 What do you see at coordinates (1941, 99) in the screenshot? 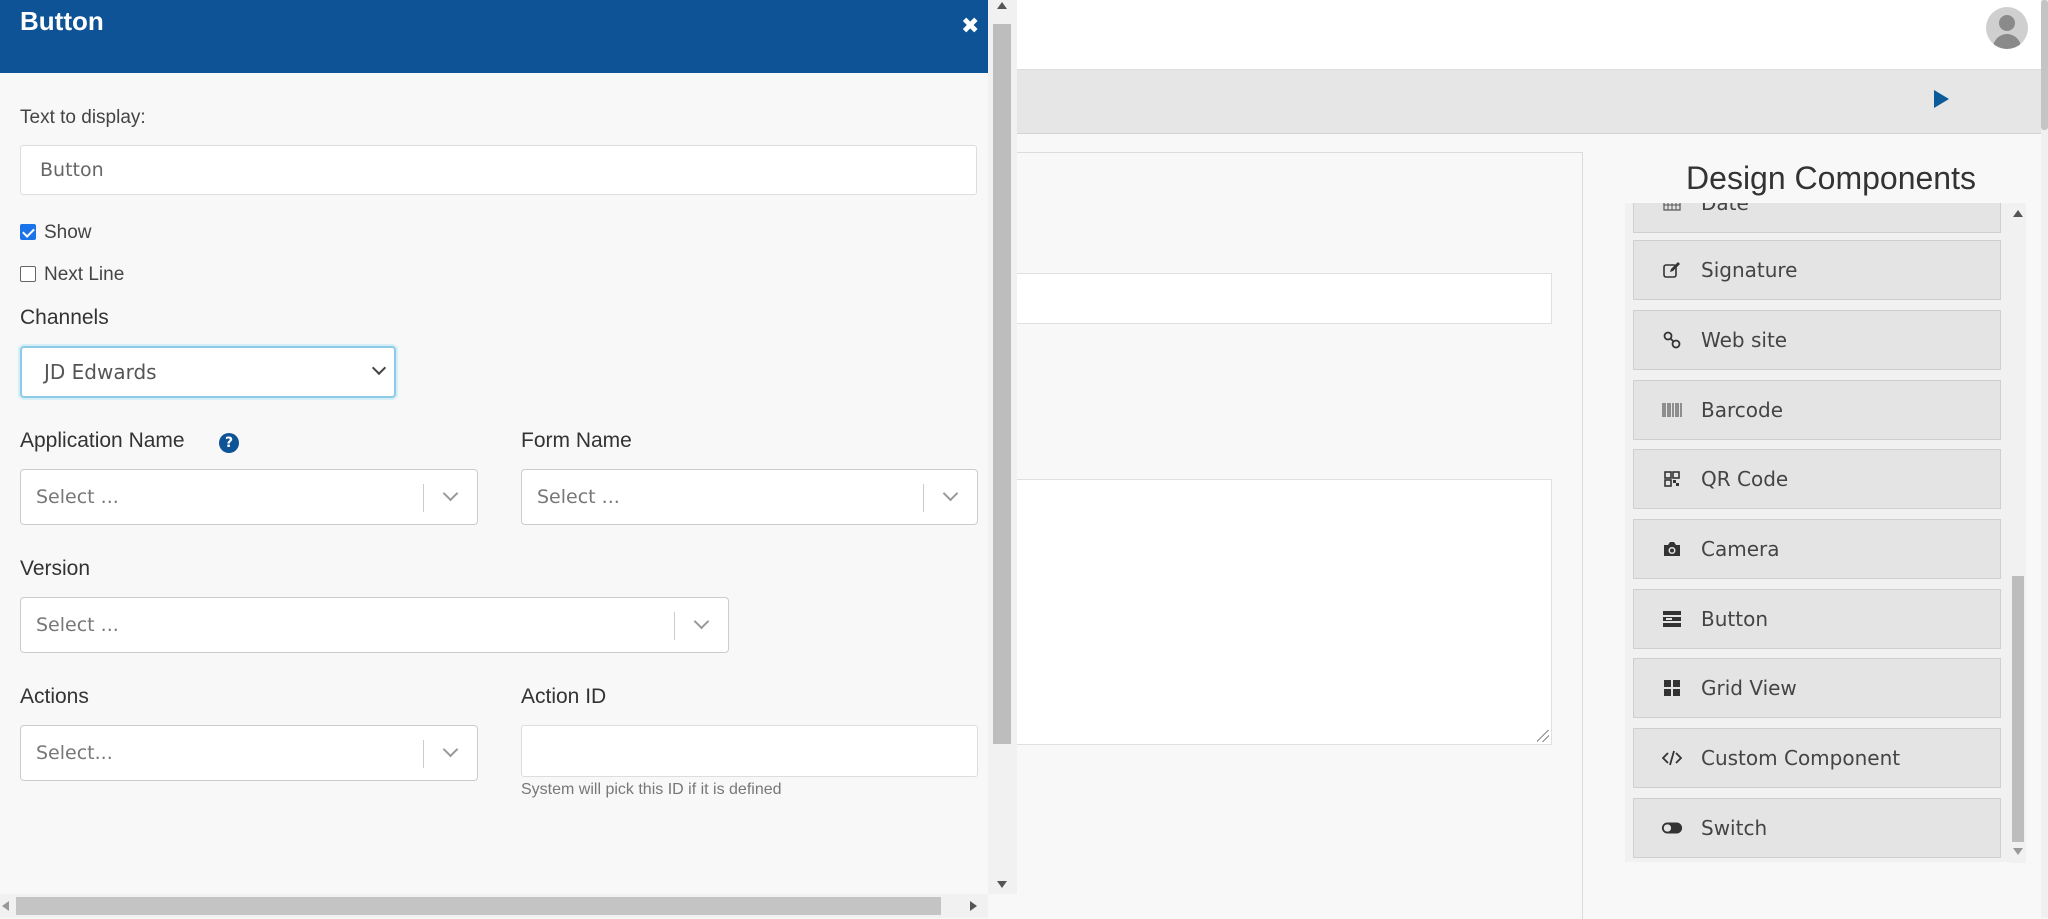
I see `play-icon` at bounding box center [1941, 99].